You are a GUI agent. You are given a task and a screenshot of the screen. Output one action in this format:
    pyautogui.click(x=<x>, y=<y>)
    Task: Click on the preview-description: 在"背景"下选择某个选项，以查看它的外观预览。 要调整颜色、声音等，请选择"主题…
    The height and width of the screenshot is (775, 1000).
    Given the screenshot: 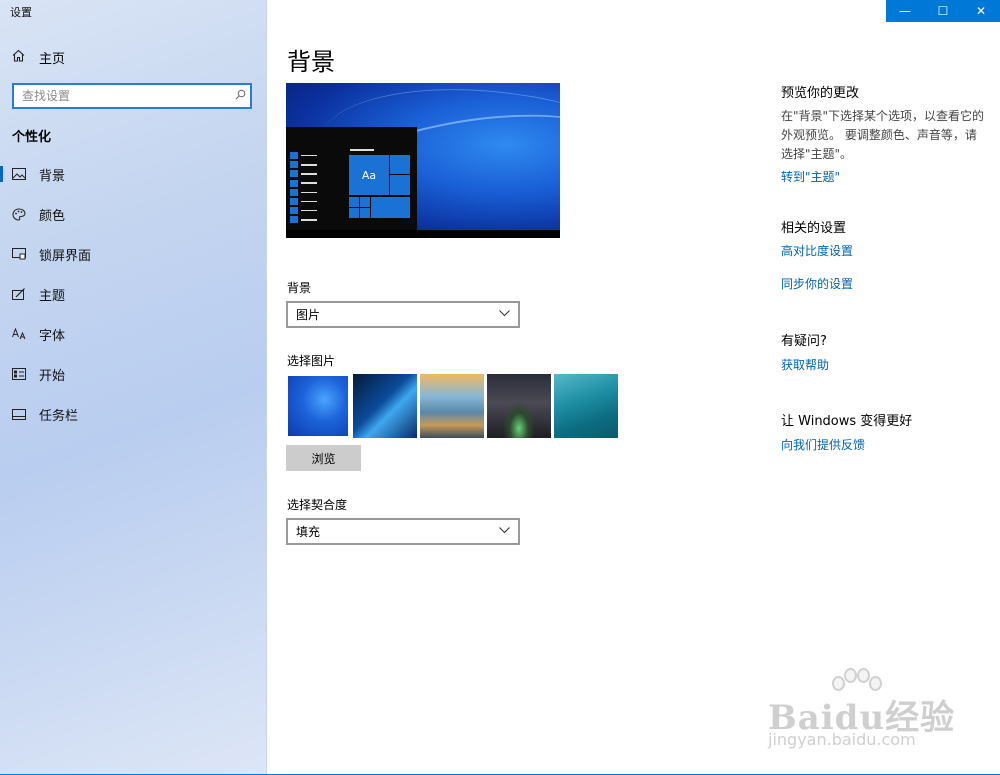 What is the action you would take?
    pyautogui.click(x=883, y=135)
    